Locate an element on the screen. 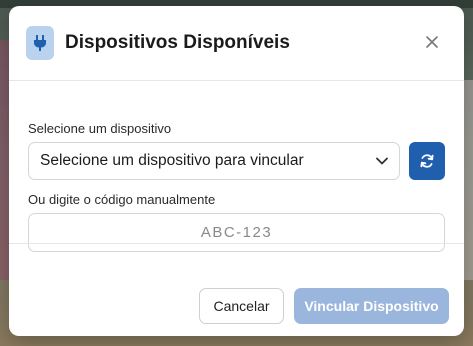  close-button is located at coordinates (432, 42).